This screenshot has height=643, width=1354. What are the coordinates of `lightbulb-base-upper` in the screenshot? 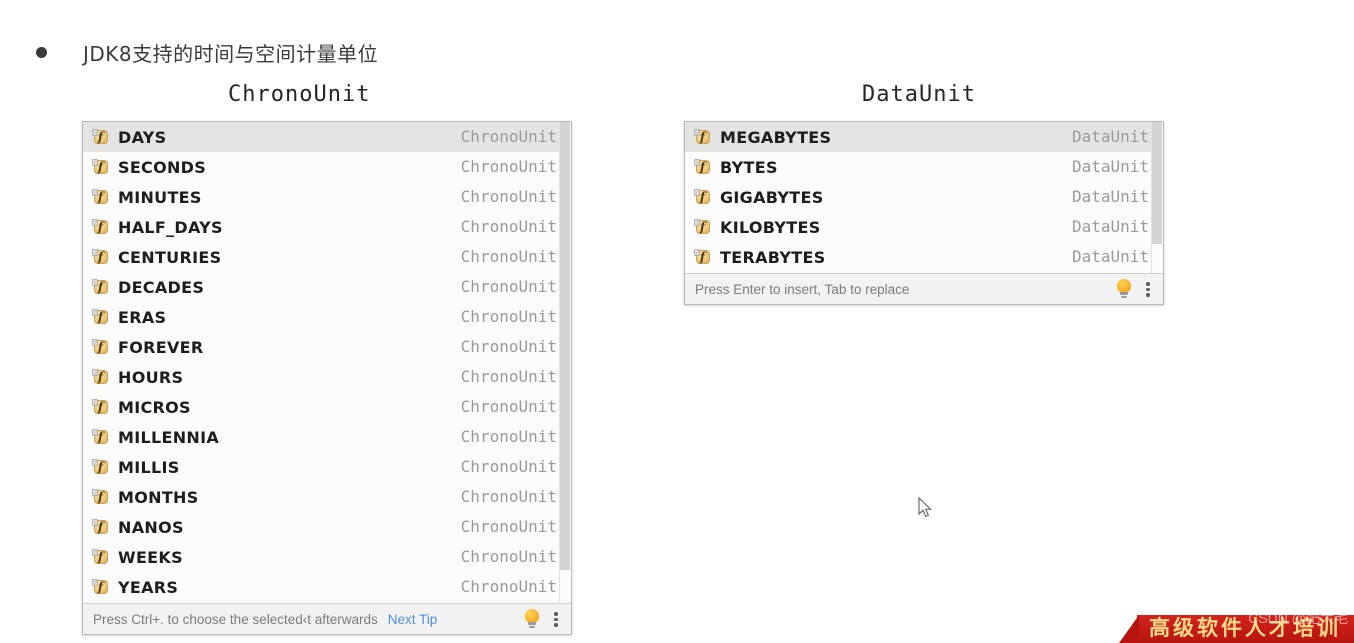 It's located at (1124, 293).